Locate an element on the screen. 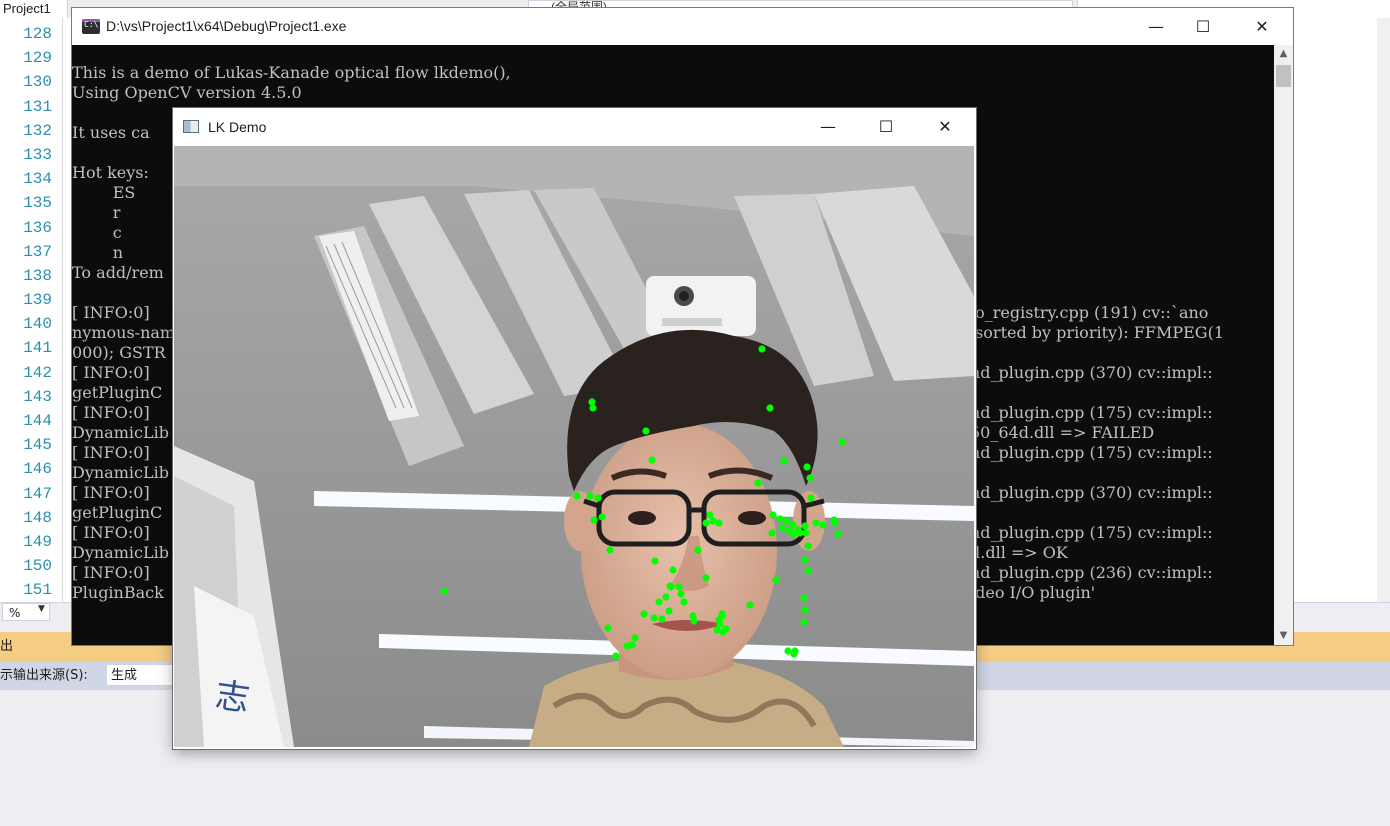 The height and width of the screenshot is (826, 1390). console-line-tail: nd_plugin.cpp (370) cv::impl:: is located at coordinates (1091, 492).